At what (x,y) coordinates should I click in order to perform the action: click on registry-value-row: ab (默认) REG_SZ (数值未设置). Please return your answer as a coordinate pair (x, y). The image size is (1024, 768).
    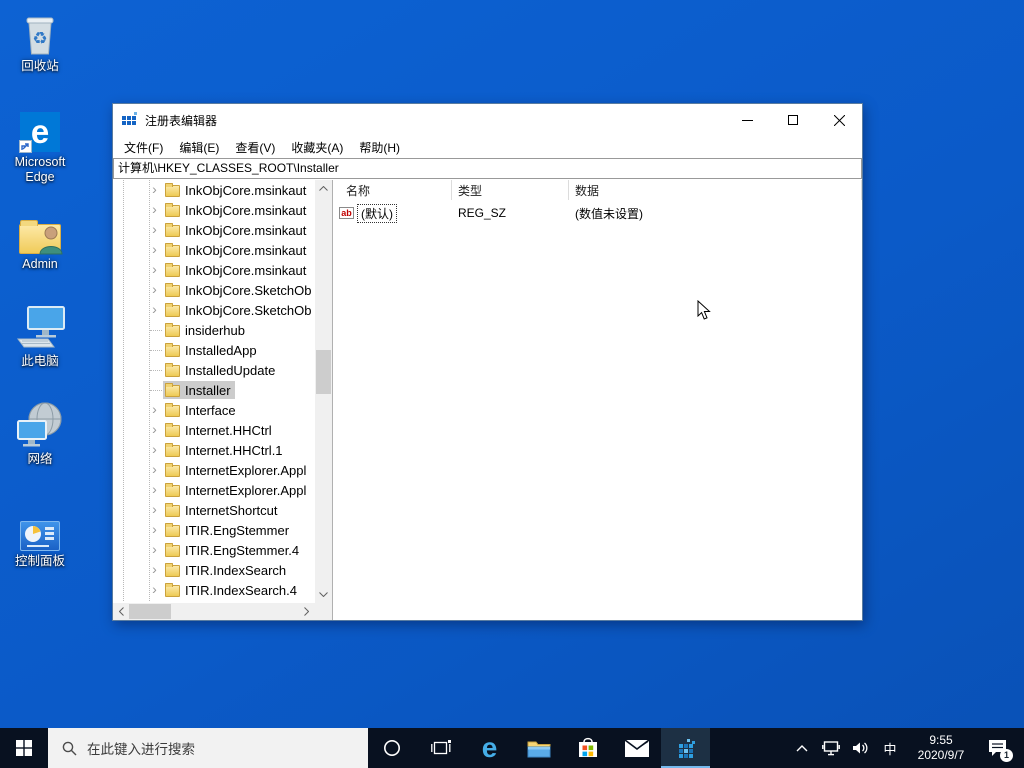
    Looking at the image, I should click on (598, 213).